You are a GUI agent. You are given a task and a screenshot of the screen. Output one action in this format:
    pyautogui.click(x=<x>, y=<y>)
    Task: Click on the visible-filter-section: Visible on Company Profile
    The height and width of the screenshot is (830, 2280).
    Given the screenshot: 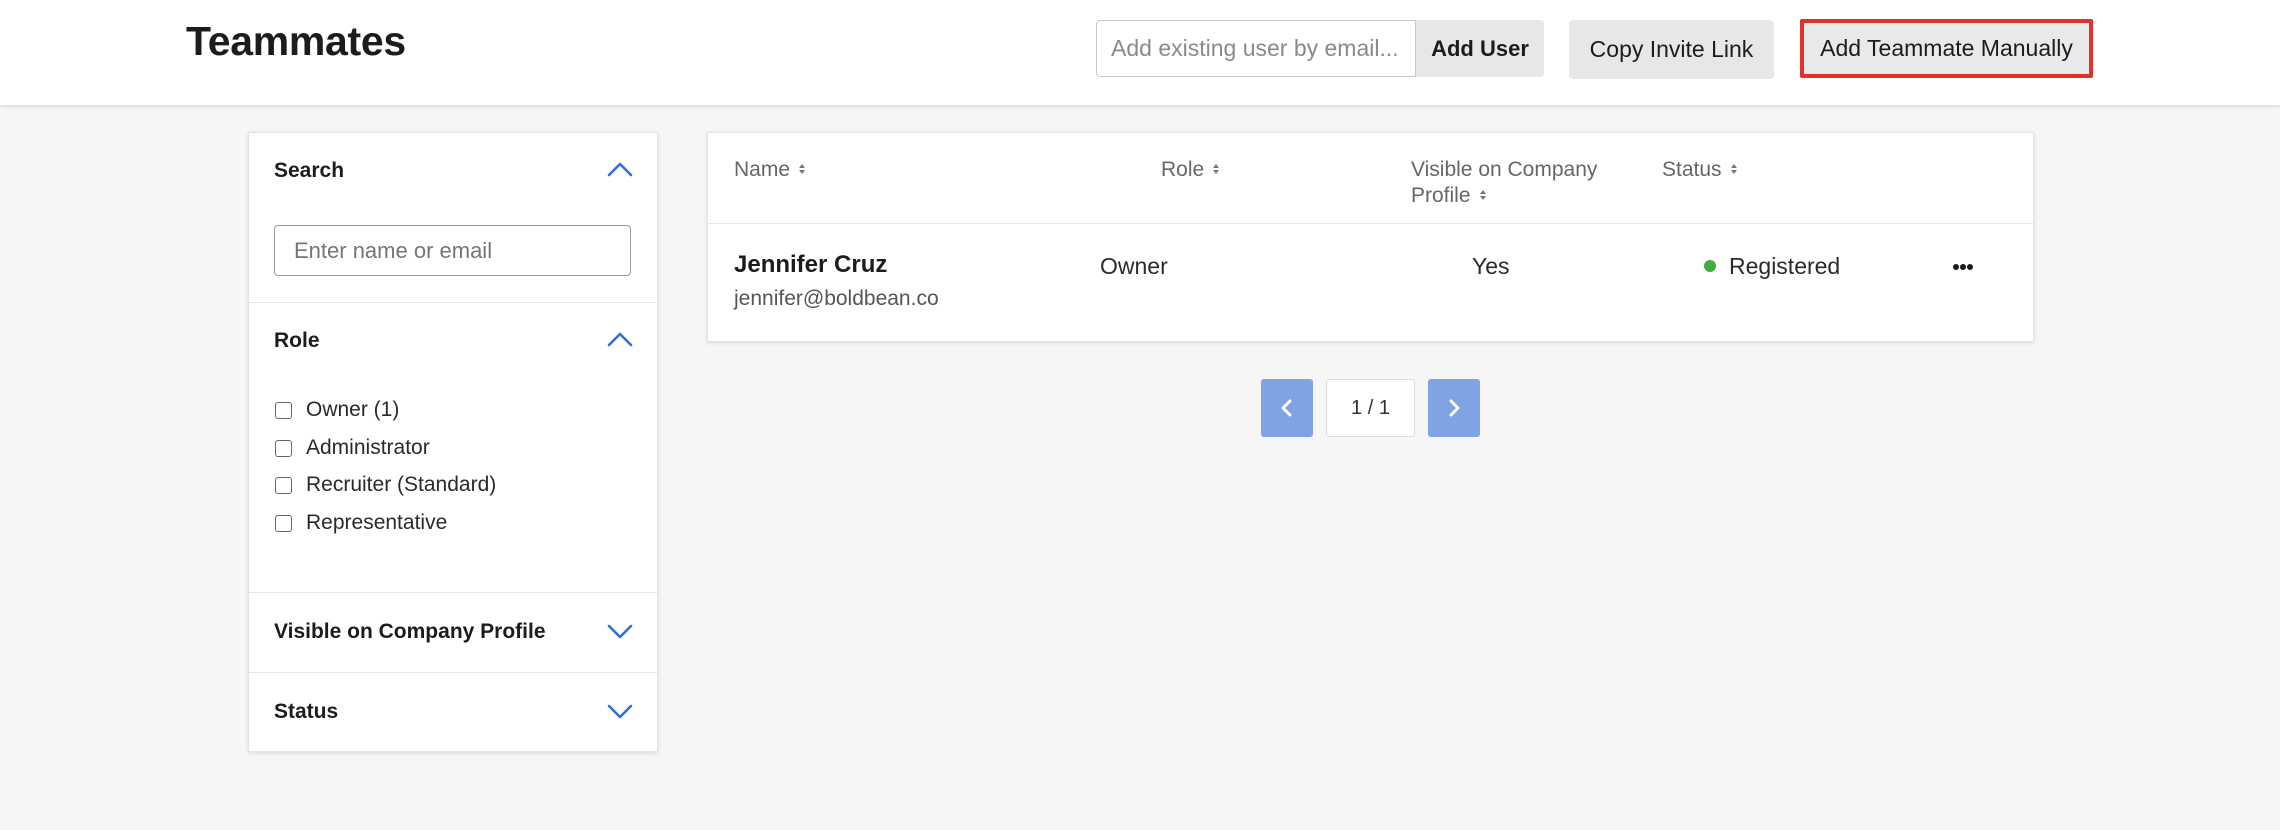 What is the action you would take?
    pyautogui.click(x=453, y=633)
    